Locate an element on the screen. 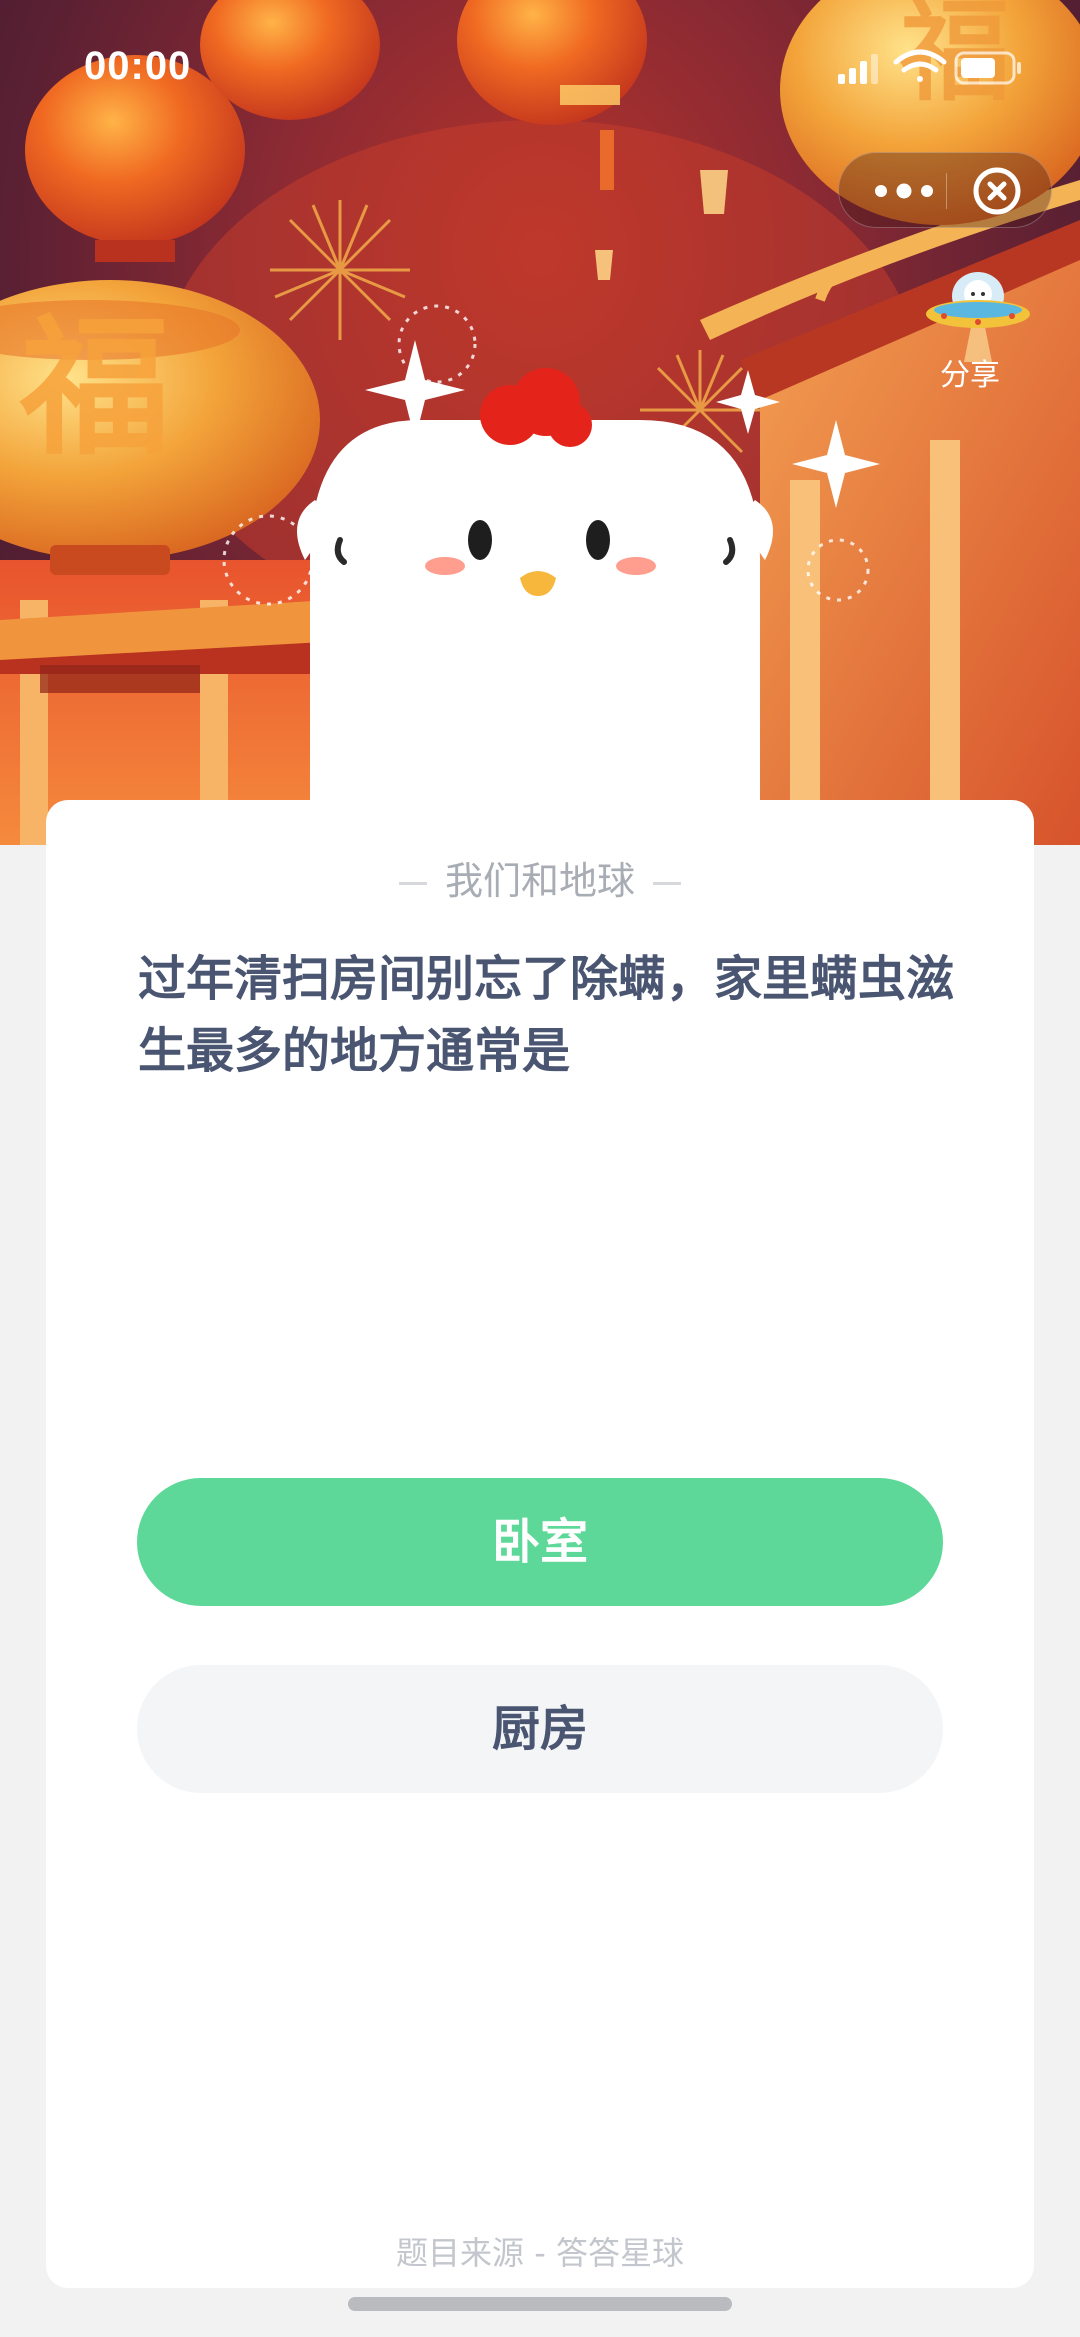  chicken-mascot-illustration is located at coordinates (535, 606).